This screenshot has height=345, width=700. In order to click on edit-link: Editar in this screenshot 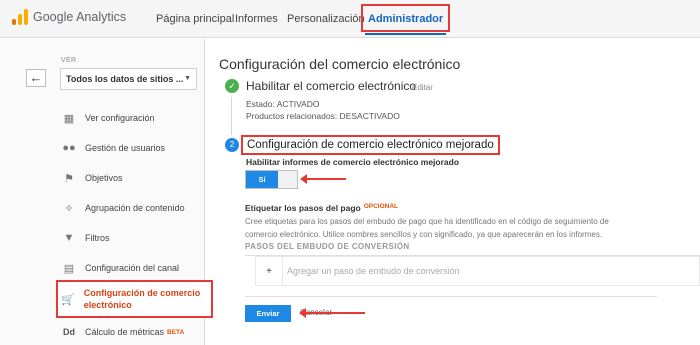, I will do `click(422, 87)`.